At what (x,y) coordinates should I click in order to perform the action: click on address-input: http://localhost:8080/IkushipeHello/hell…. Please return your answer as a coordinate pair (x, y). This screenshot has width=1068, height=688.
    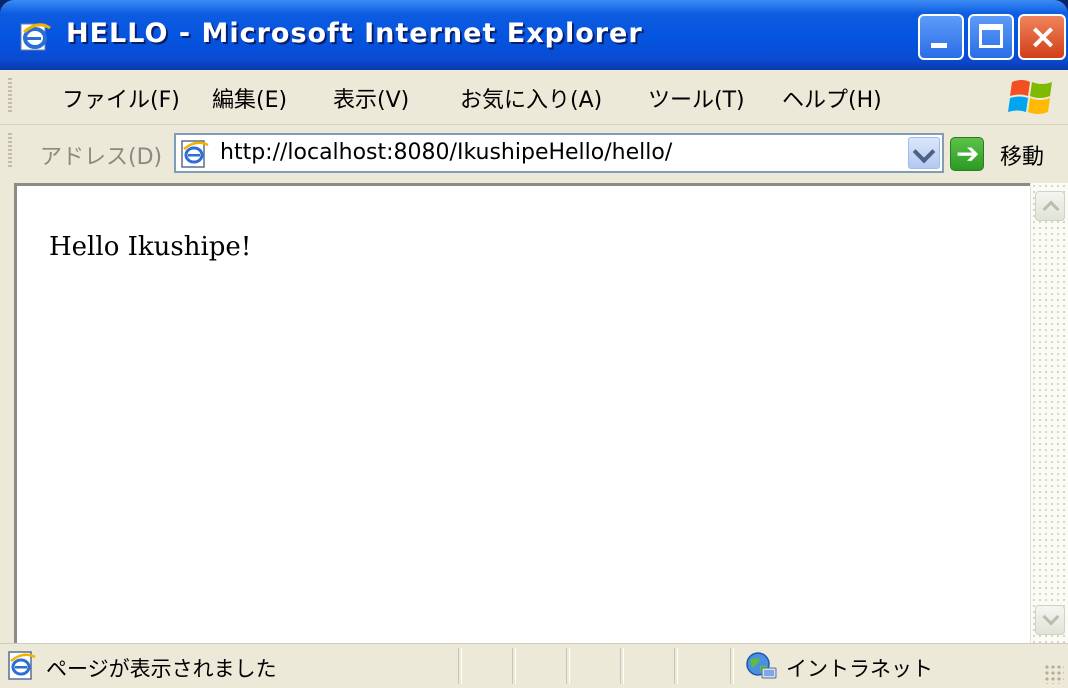
    Looking at the image, I should click on (559, 153).